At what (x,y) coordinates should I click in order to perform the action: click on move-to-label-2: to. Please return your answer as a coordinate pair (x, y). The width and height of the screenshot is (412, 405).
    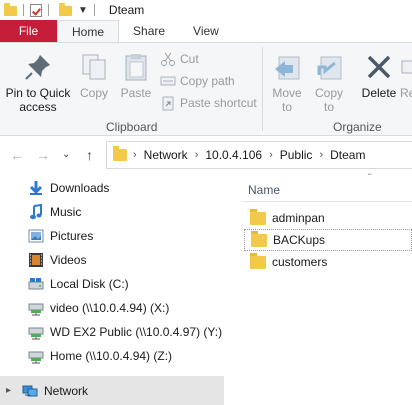
    Looking at the image, I should click on (286, 107).